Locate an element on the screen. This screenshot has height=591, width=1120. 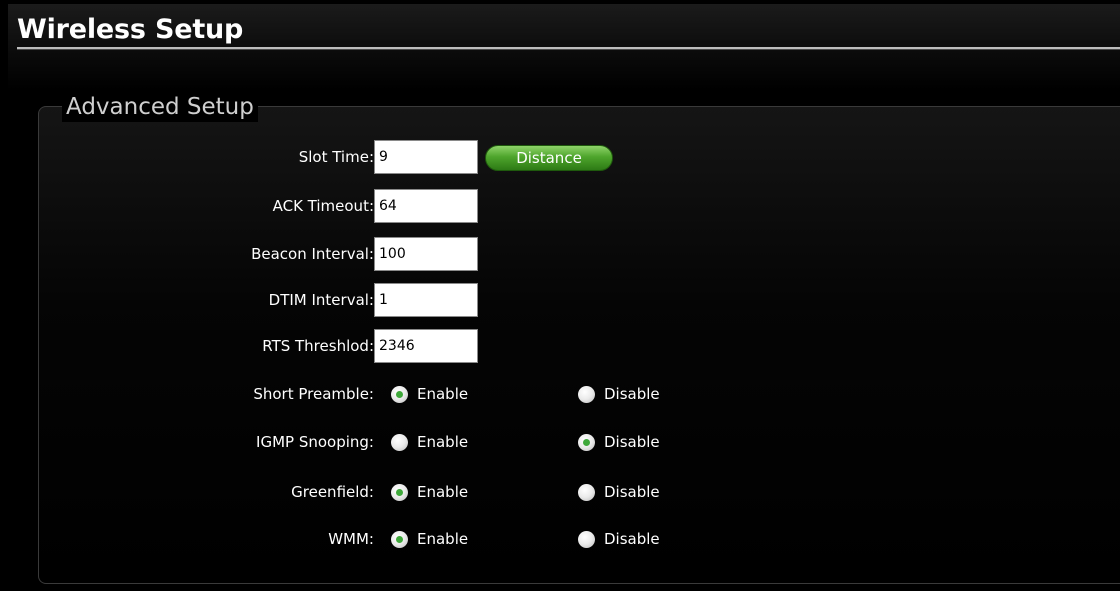
short-preamble-enable-option: Enable is located at coordinates (429, 394).